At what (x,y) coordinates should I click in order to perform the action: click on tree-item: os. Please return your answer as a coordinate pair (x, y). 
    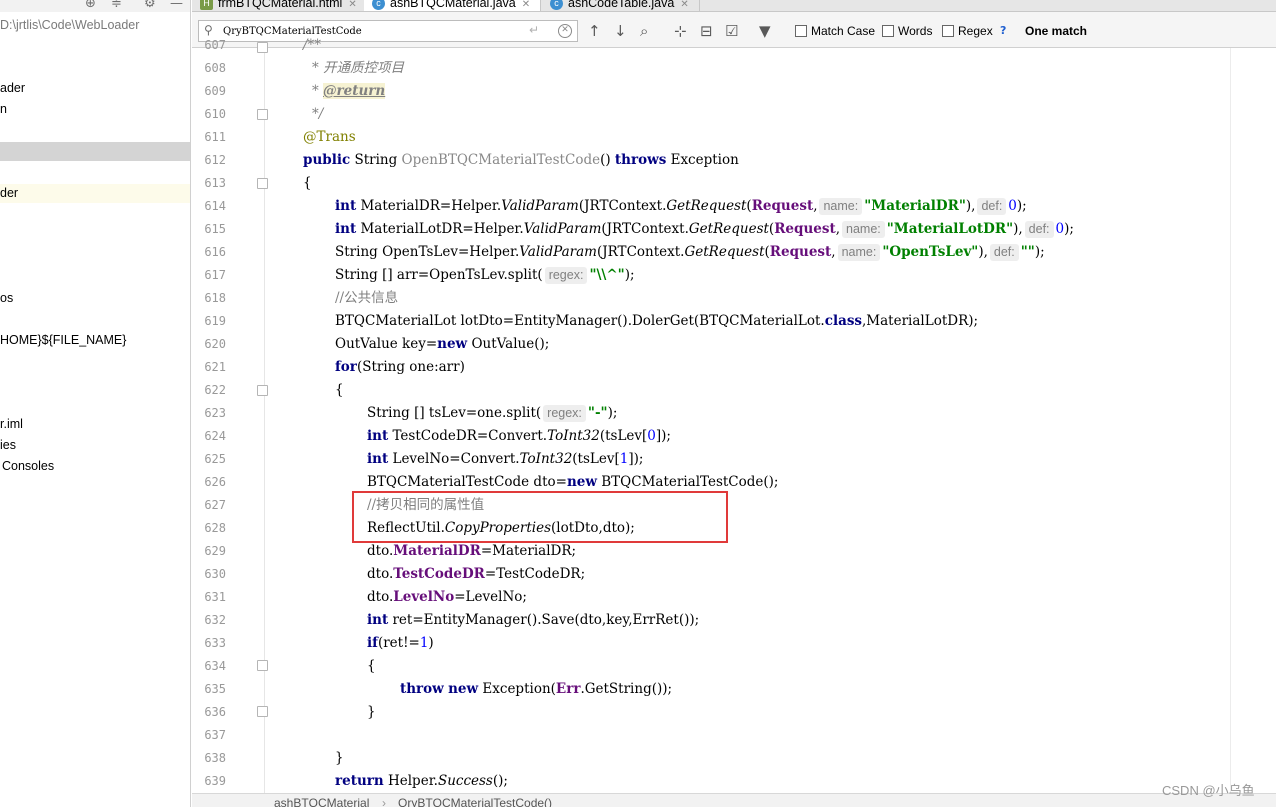
    Looking at the image, I should click on (95, 298).